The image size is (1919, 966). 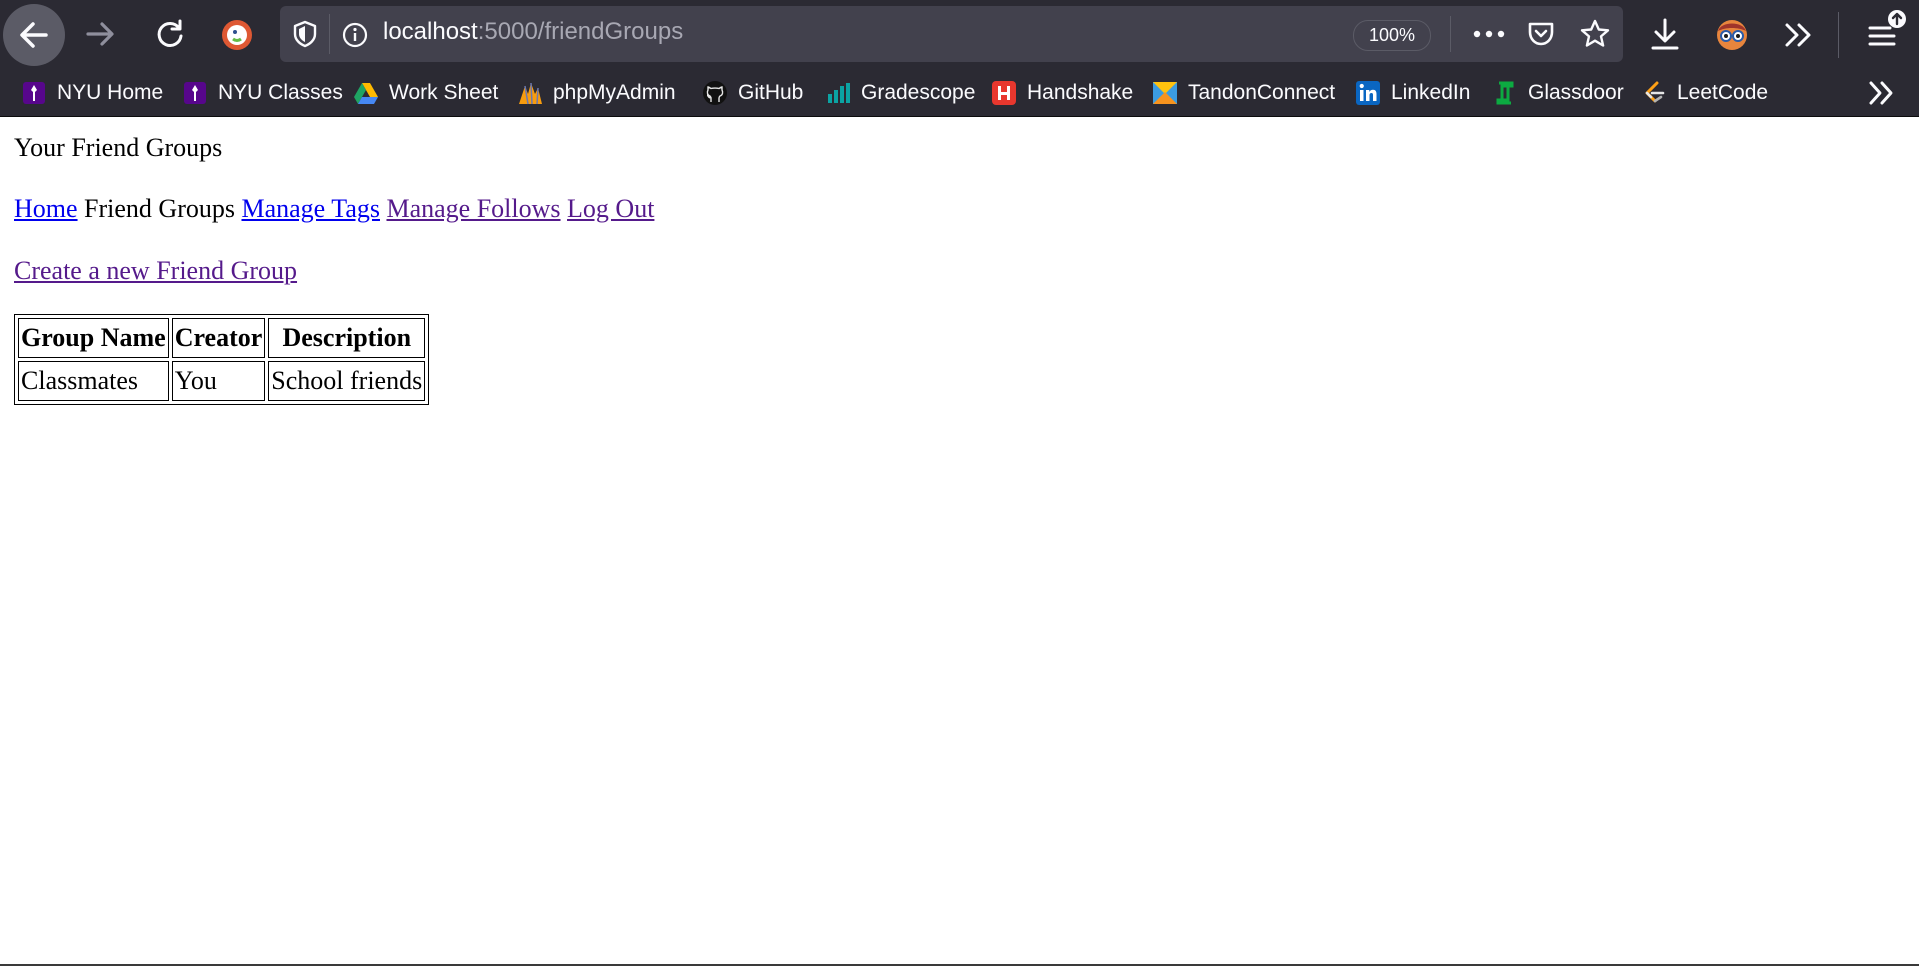 I want to click on extension-button, so click(x=1732, y=35).